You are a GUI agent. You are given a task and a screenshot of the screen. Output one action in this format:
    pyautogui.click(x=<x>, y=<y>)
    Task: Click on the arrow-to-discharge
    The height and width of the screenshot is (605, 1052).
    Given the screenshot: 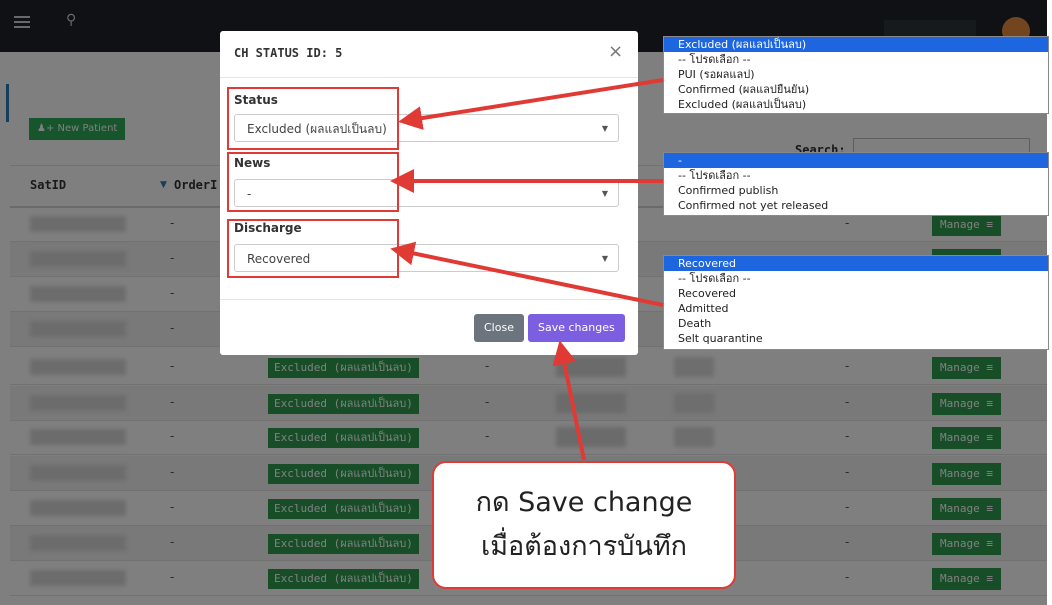 What is the action you would take?
    pyautogui.click(x=527, y=274)
    